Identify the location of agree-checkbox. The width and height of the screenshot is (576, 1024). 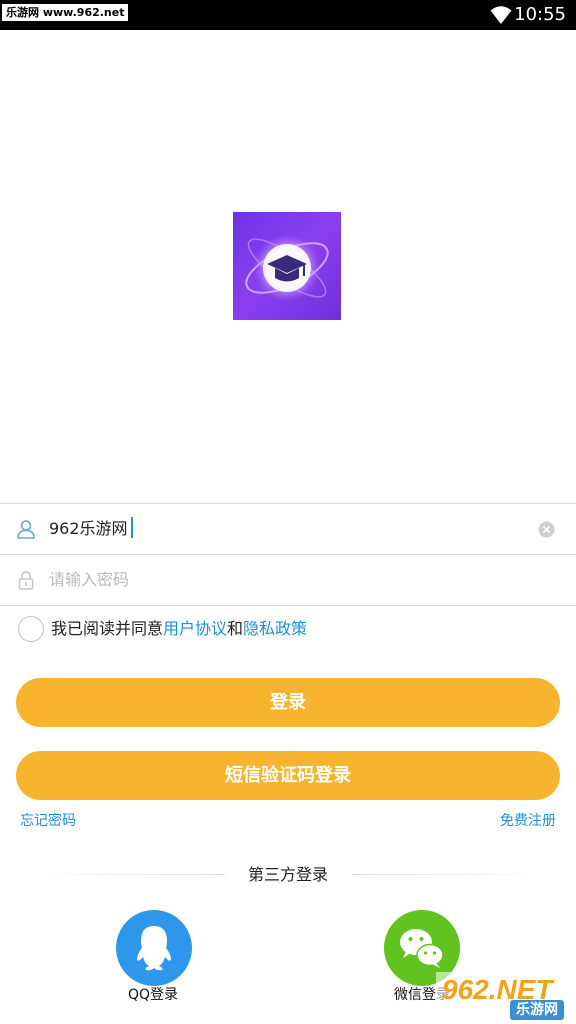
(31, 629).